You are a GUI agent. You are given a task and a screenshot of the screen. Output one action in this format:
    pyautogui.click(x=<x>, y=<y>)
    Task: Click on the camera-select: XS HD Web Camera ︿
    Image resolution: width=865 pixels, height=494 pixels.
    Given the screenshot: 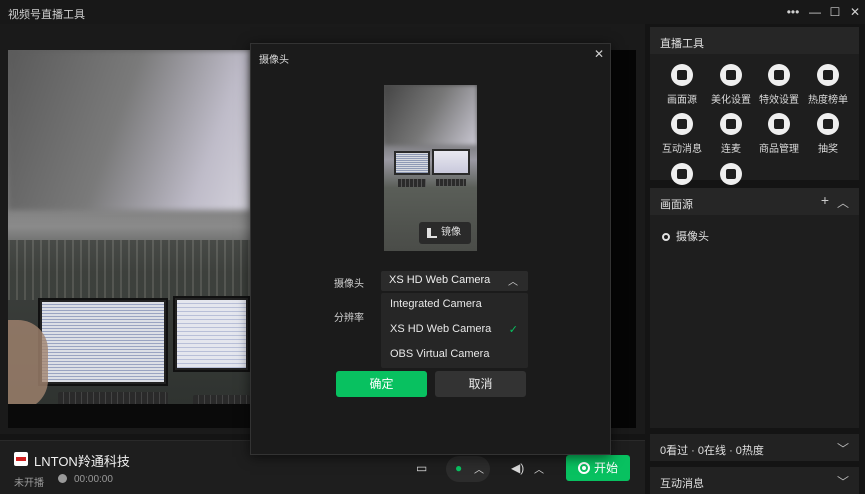 What is the action you would take?
    pyautogui.click(x=454, y=281)
    